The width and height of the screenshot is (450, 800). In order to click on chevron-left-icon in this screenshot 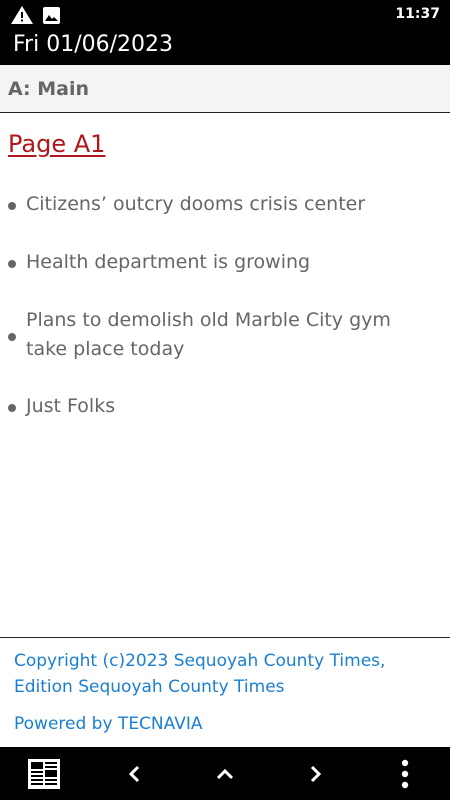, I will do `click(134, 774)`.